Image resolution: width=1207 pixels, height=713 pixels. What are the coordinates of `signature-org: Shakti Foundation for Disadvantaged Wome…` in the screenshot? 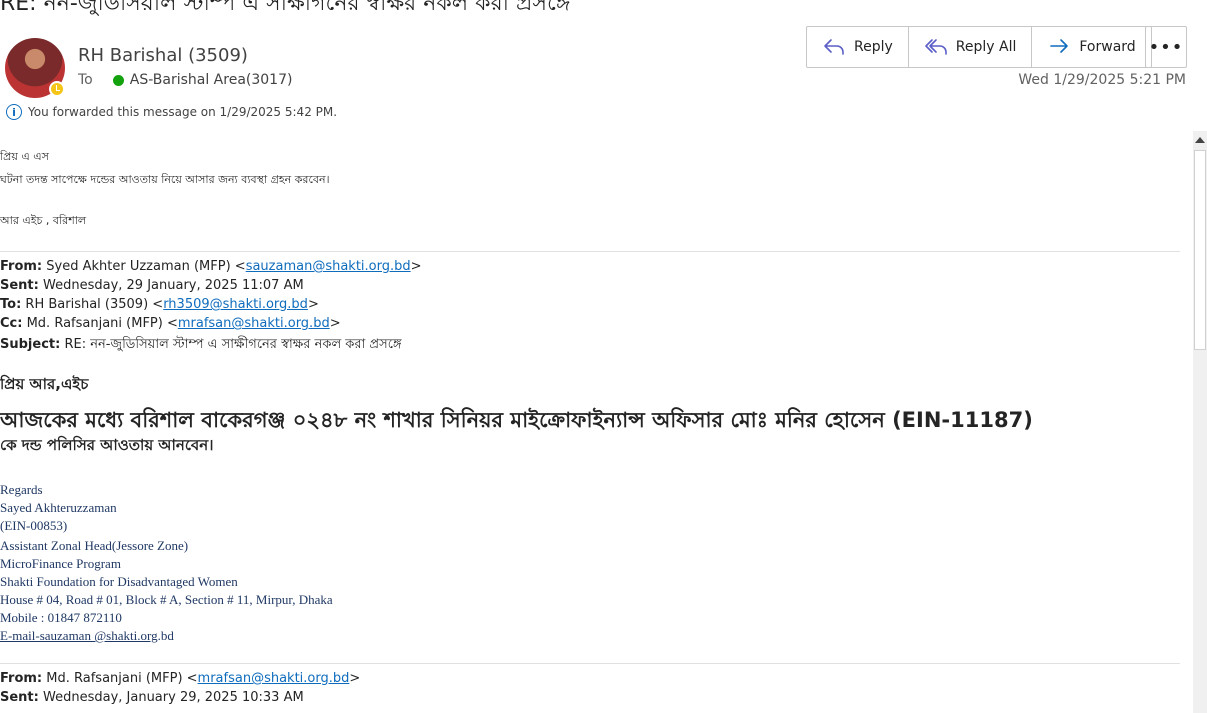 It's located at (119, 581).